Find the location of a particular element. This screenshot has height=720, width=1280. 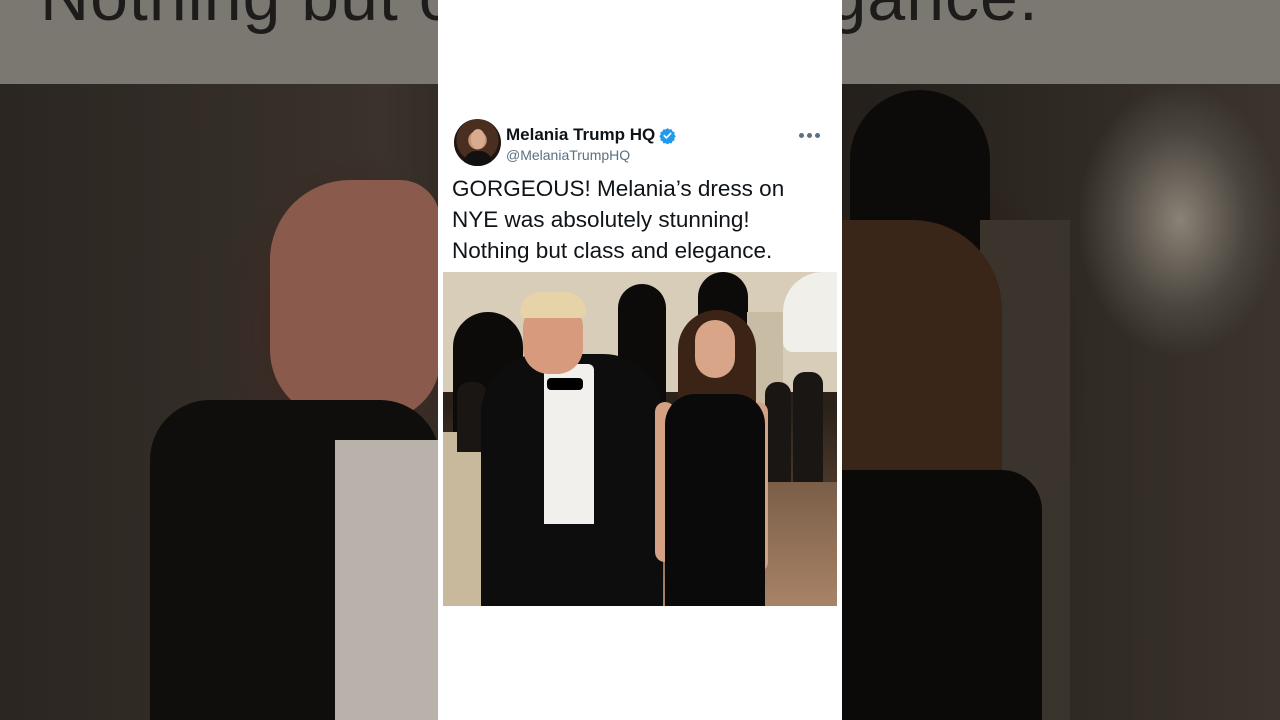

avatar-body is located at coordinates (478, 158).